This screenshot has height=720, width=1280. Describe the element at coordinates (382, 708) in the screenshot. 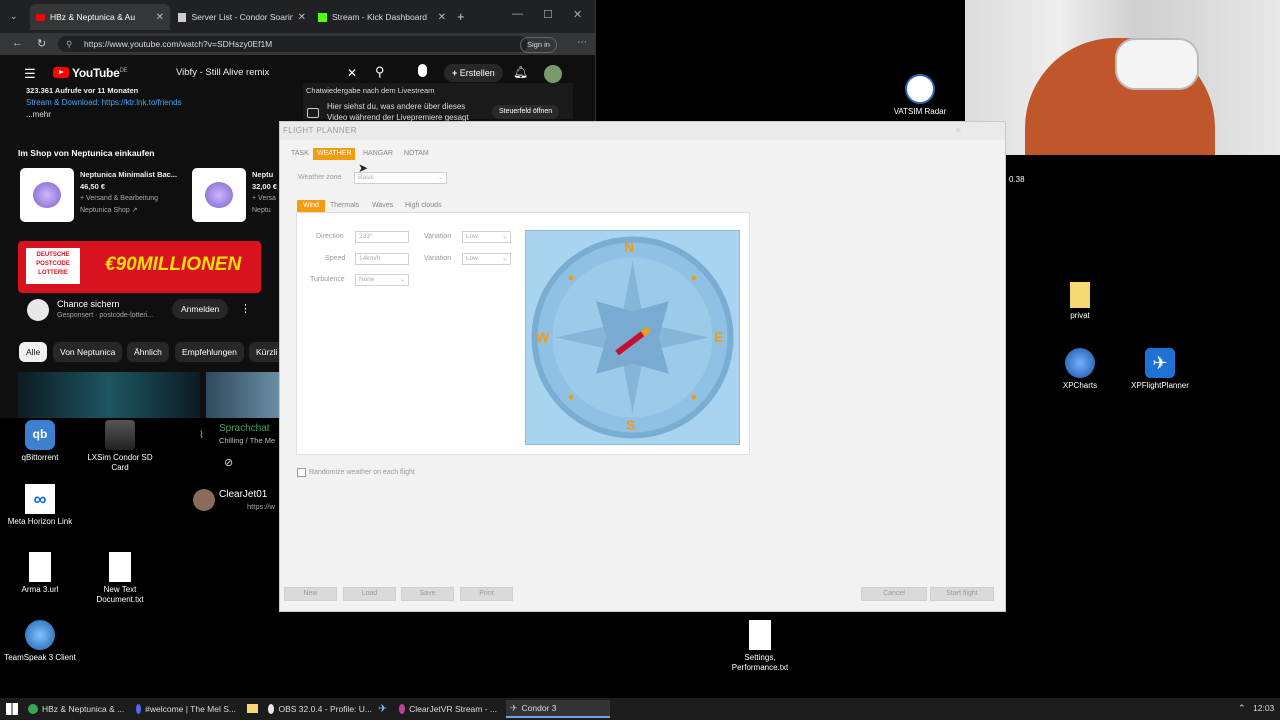

I see `pinned-app-icon: ✈` at that location.